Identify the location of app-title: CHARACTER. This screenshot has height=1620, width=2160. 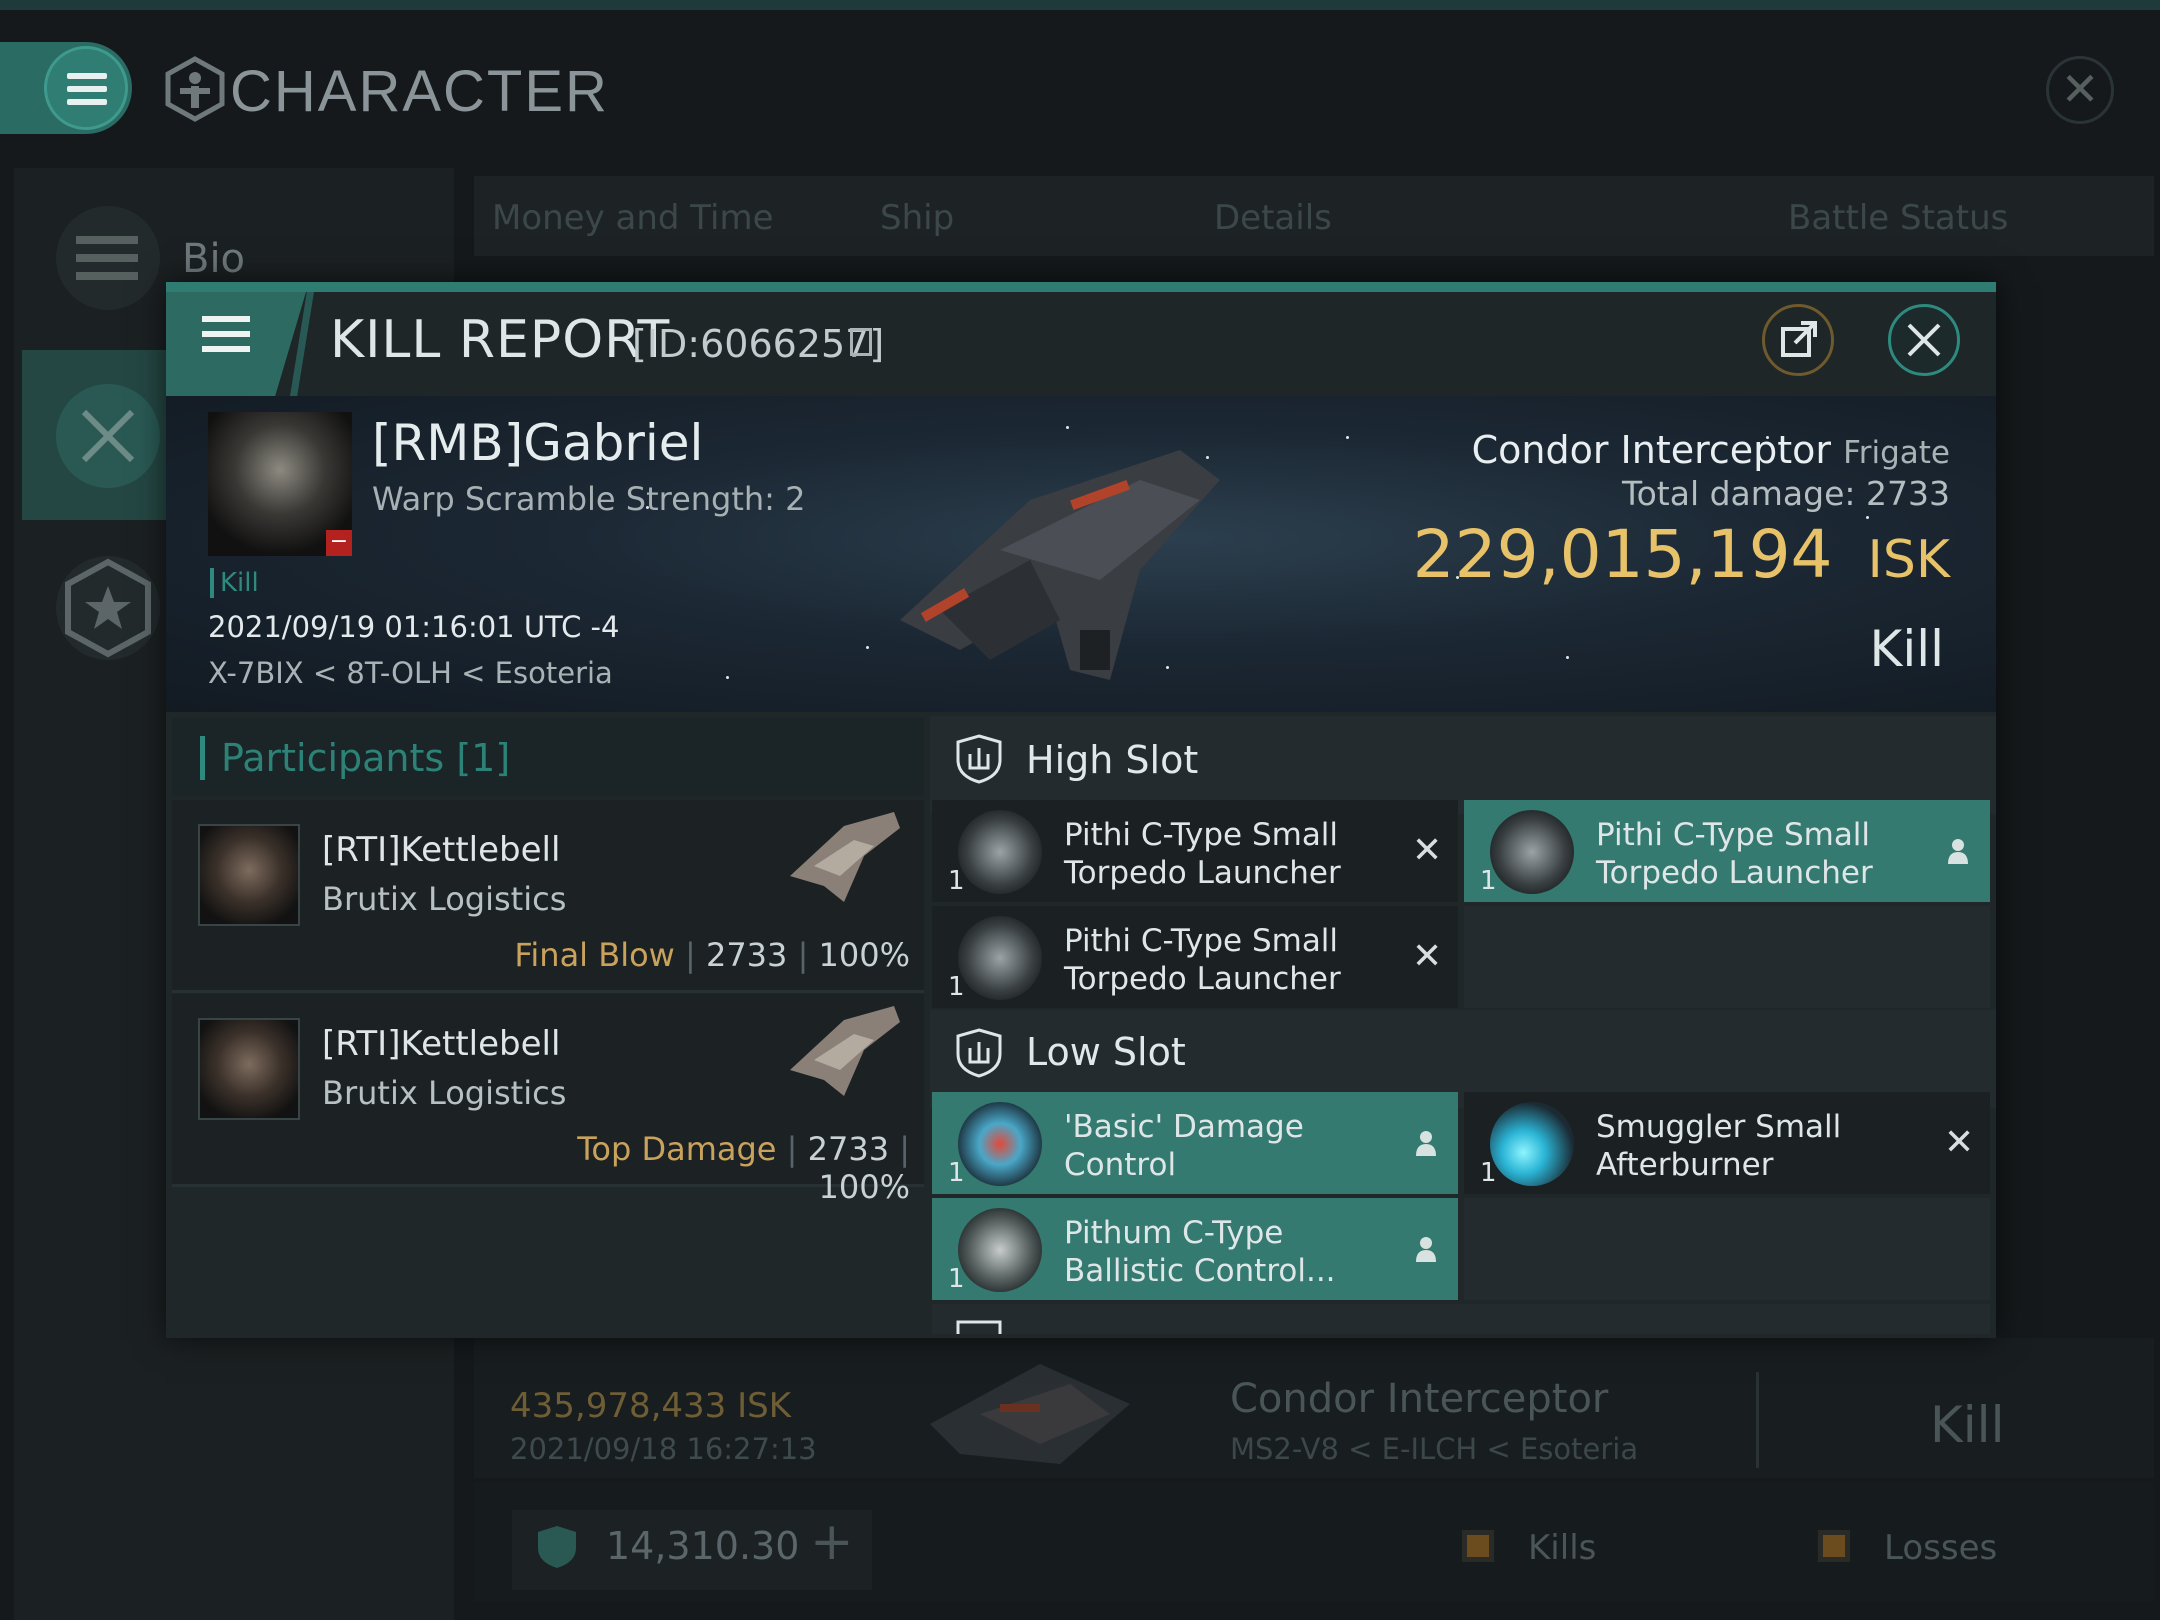
(419, 91).